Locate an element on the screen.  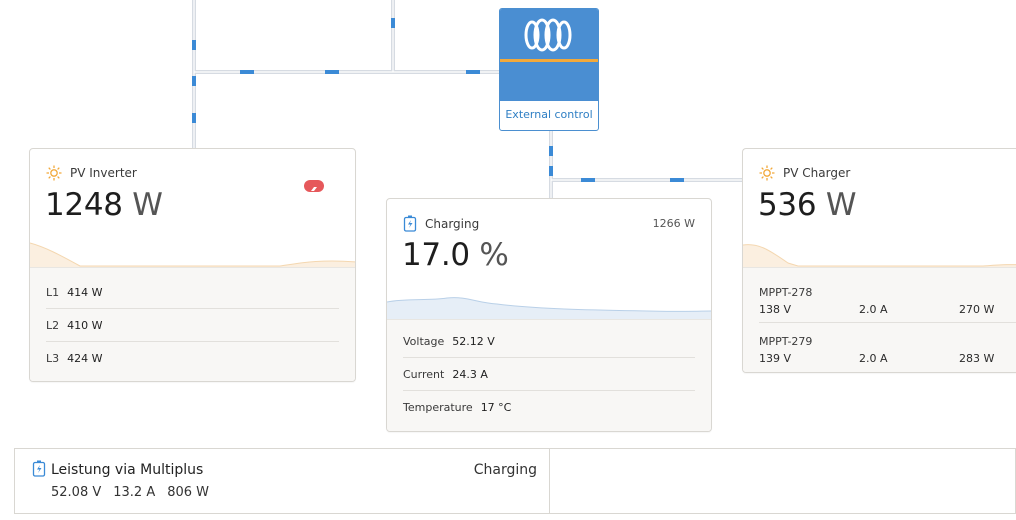
alarm-badge-icon is located at coordinates (314, 186).